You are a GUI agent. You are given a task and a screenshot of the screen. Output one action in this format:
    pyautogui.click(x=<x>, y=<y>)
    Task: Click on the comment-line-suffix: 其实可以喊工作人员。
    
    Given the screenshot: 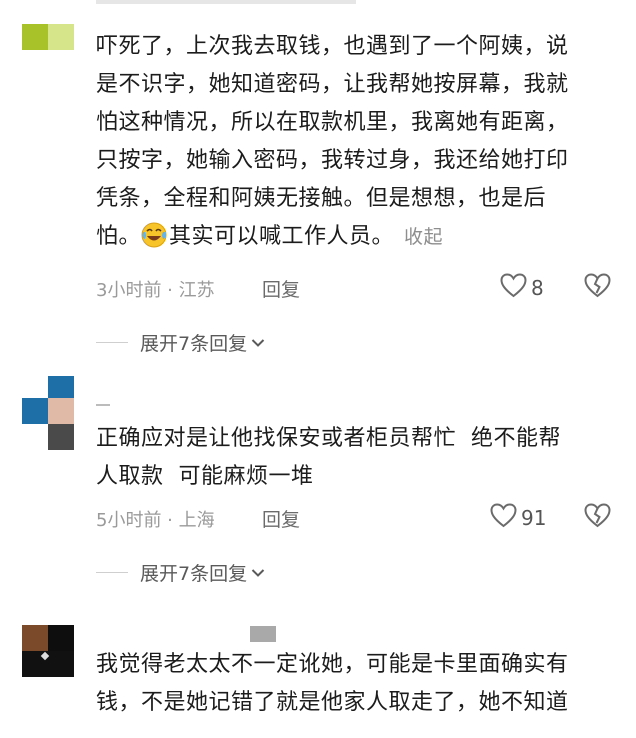 What is the action you would take?
    pyautogui.click(x=282, y=236)
    